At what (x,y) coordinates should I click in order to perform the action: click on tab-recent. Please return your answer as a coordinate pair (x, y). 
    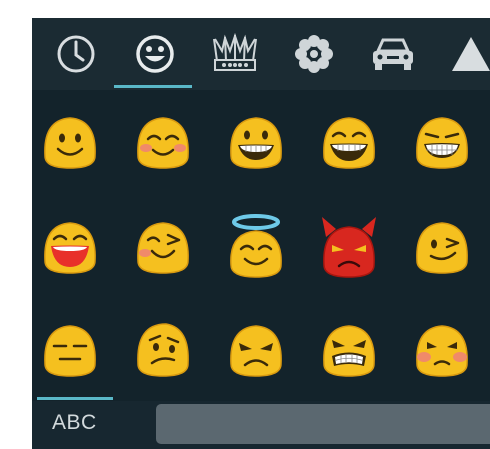
    Looking at the image, I should click on (76, 54).